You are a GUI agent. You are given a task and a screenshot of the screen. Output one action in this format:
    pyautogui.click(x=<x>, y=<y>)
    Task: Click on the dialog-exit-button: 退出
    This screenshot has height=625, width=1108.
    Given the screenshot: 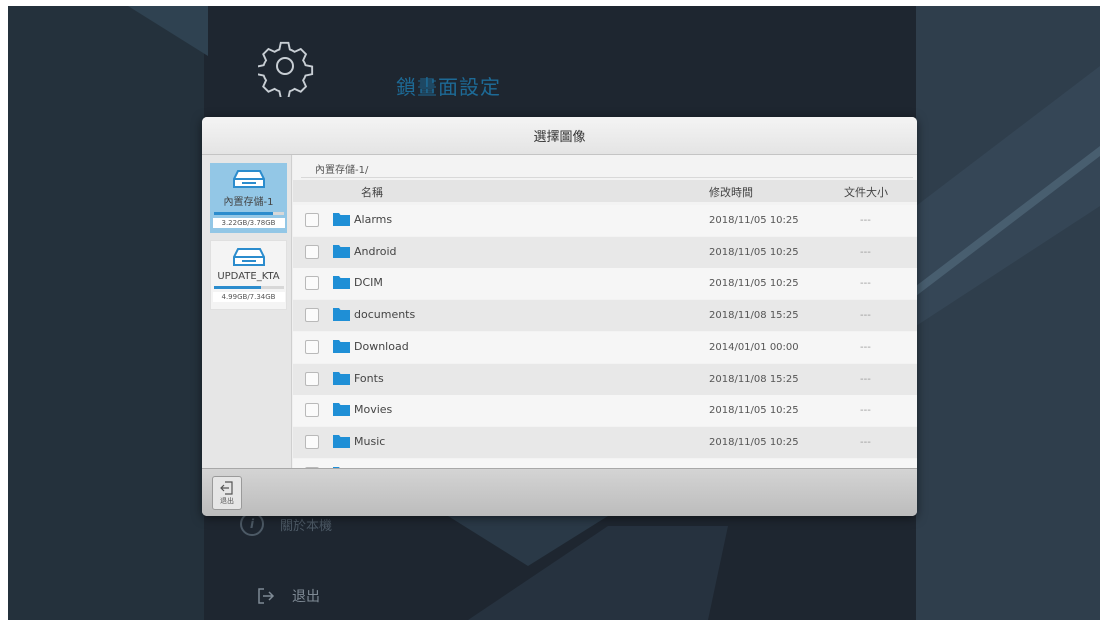 What is the action you would take?
    pyautogui.click(x=227, y=493)
    